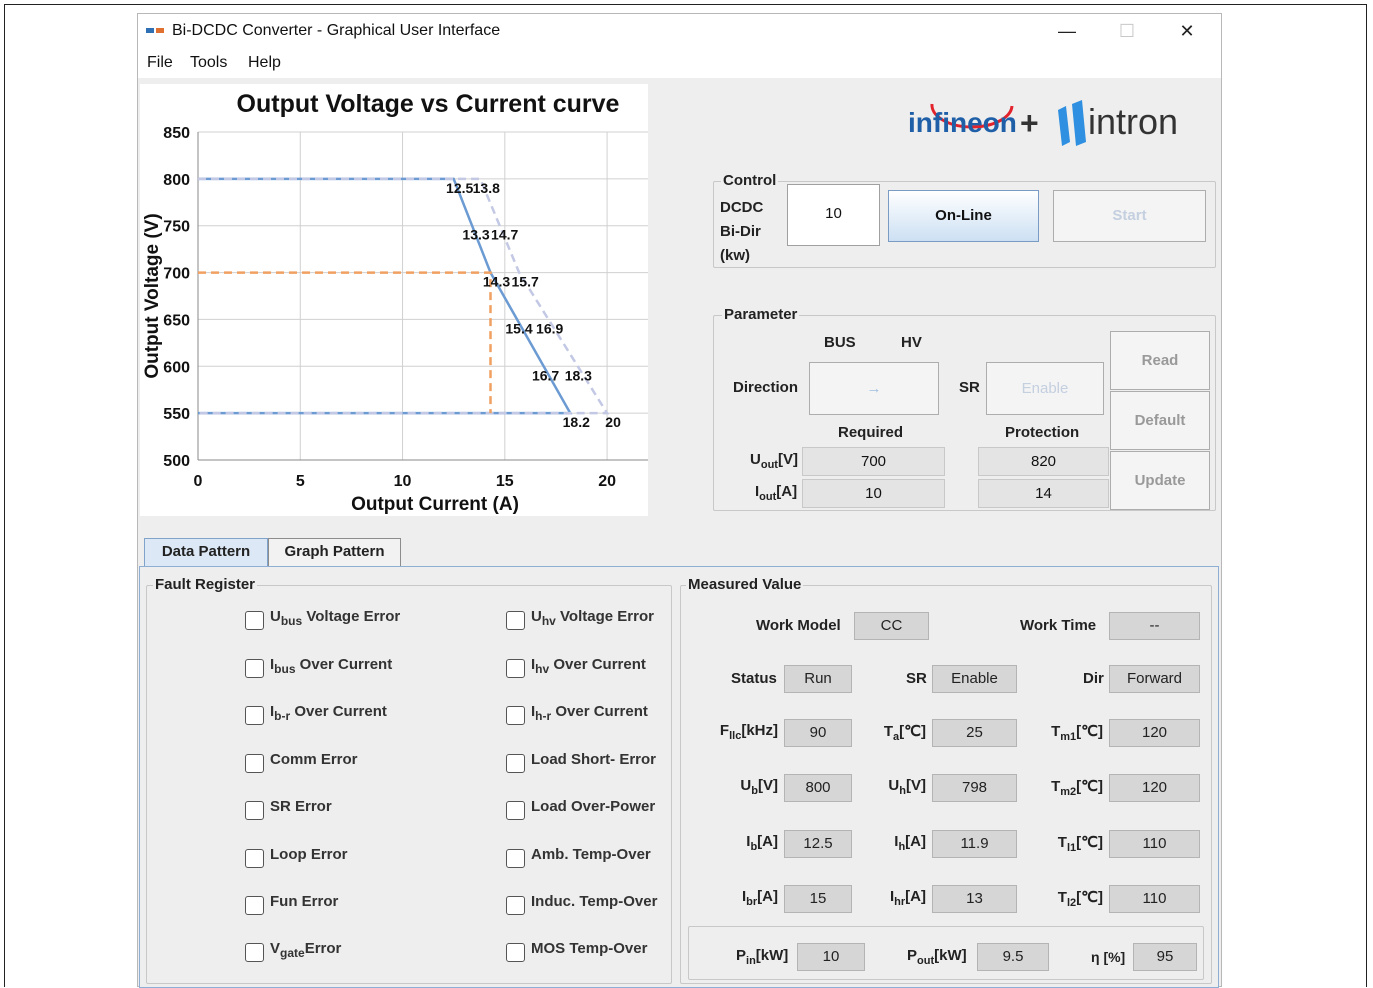  I want to click on x-tick-label: 0, so click(198, 481).